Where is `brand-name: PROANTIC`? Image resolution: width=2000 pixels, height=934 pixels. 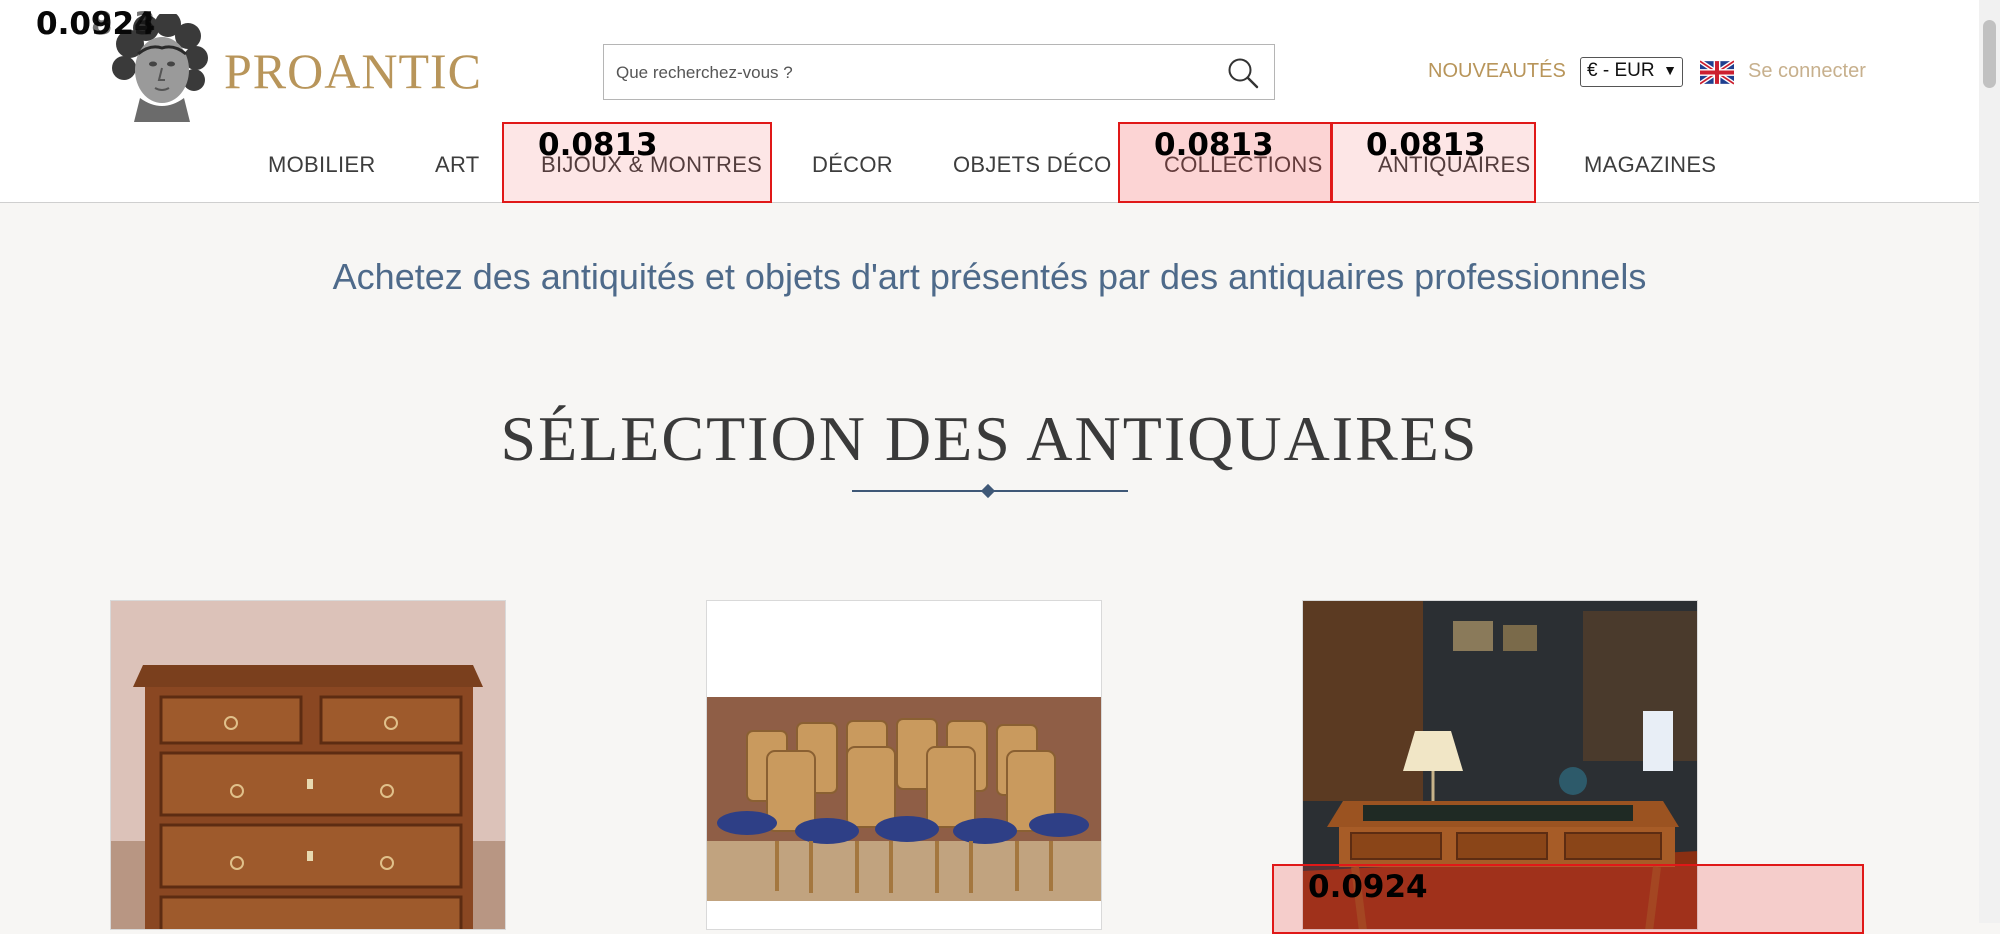 brand-name: PROANTIC is located at coordinates (353, 71).